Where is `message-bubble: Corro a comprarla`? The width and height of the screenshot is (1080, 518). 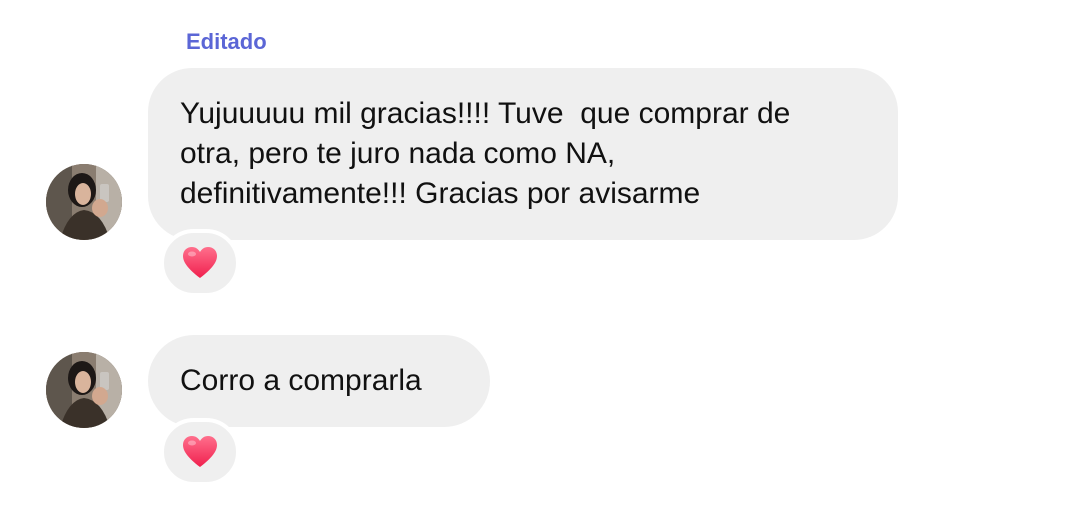 message-bubble: Corro a comprarla is located at coordinates (319, 381).